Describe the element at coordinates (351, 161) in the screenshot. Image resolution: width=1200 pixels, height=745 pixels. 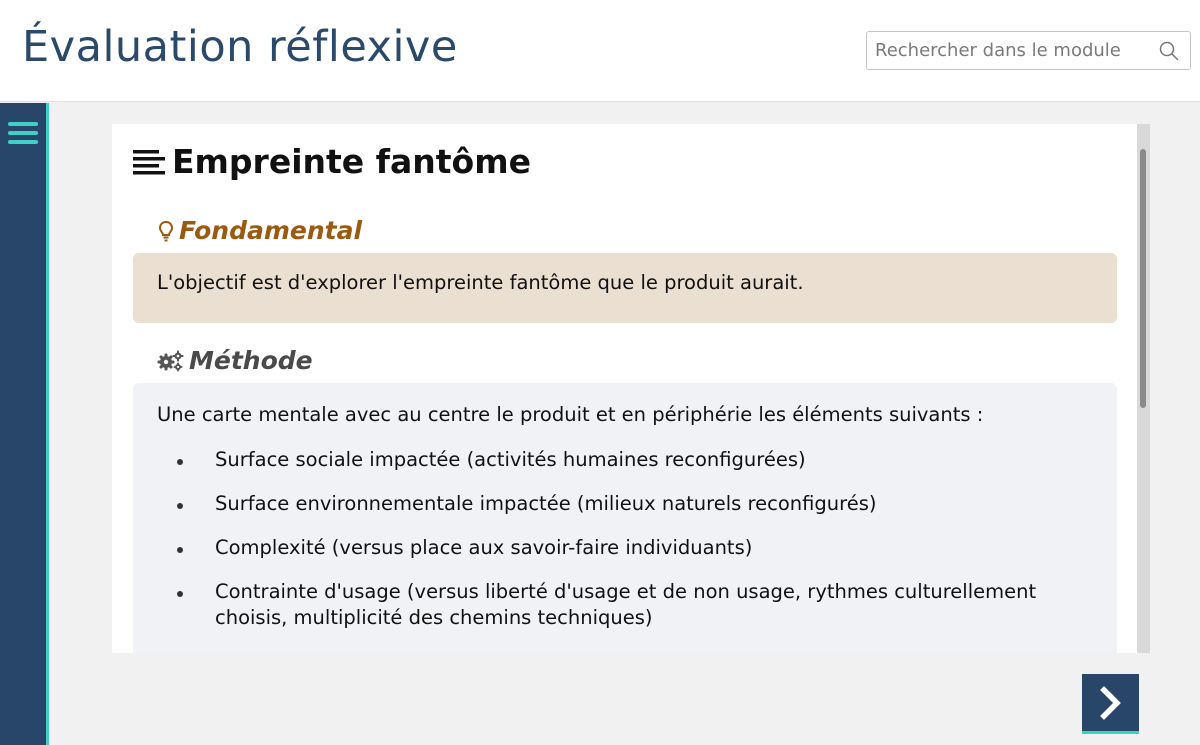
I see `section-heading: Empreinte fantôme` at that location.